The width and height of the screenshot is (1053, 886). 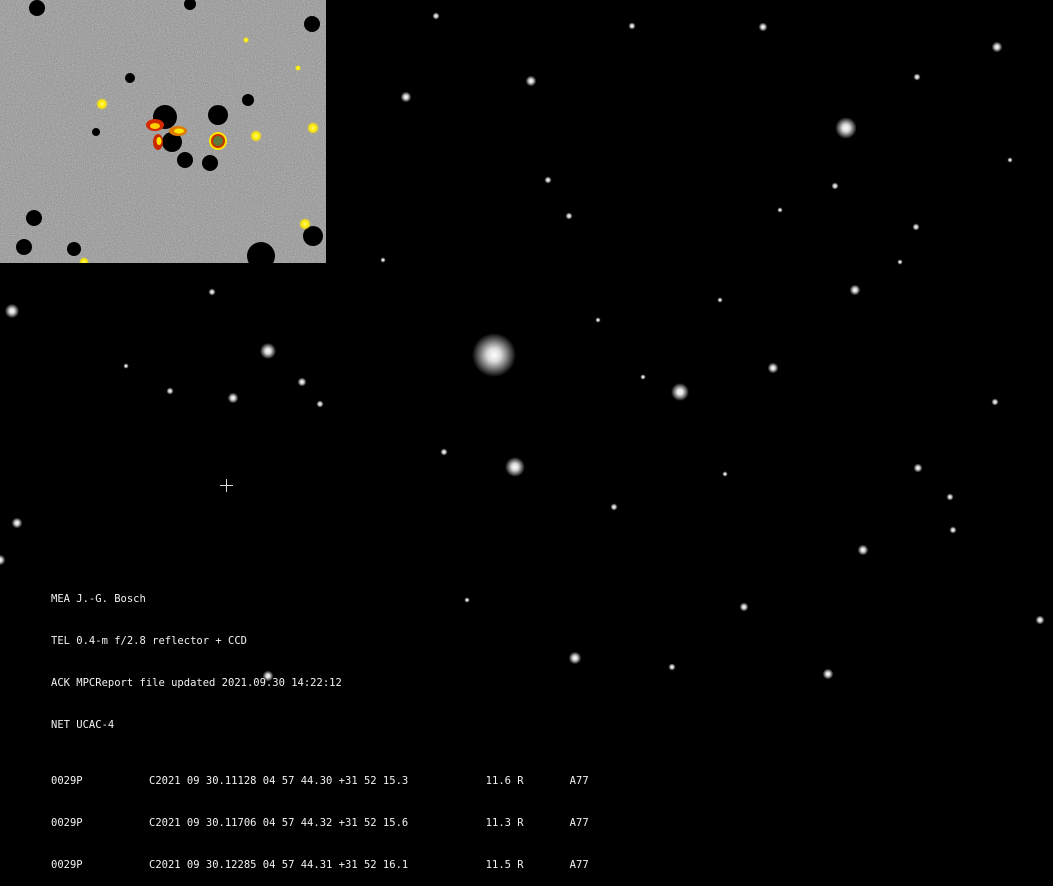 I want to click on report-line-observer: MEA J.-G. Bosch, so click(x=98, y=599).